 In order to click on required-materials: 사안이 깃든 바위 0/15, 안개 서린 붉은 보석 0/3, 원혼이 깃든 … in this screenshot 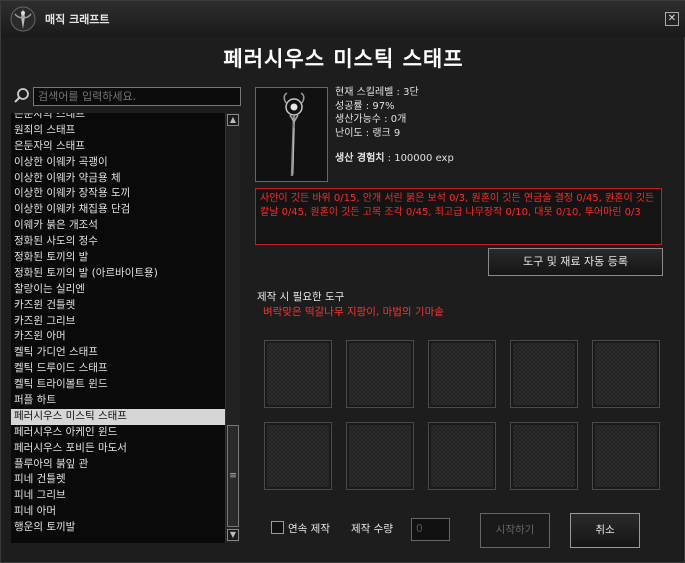, I will do `click(458, 216)`.